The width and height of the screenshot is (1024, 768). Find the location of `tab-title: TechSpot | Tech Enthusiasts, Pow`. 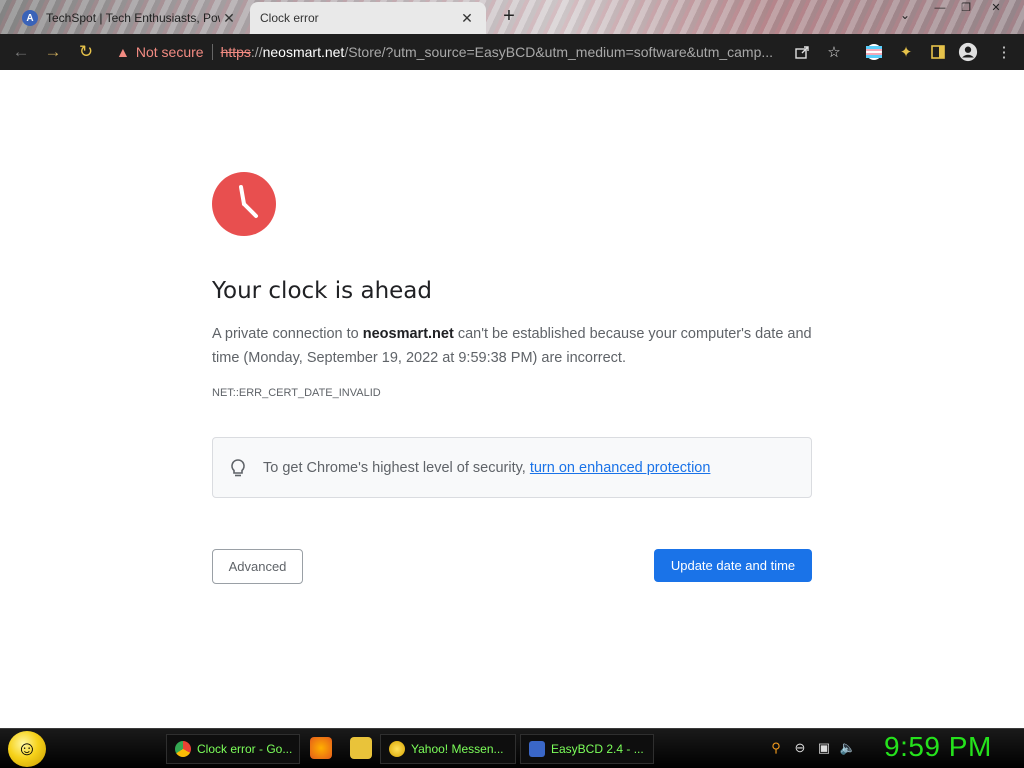

tab-title: TechSpot | Tech Enthusiasts, Pow is located at coordinates (133, 18).